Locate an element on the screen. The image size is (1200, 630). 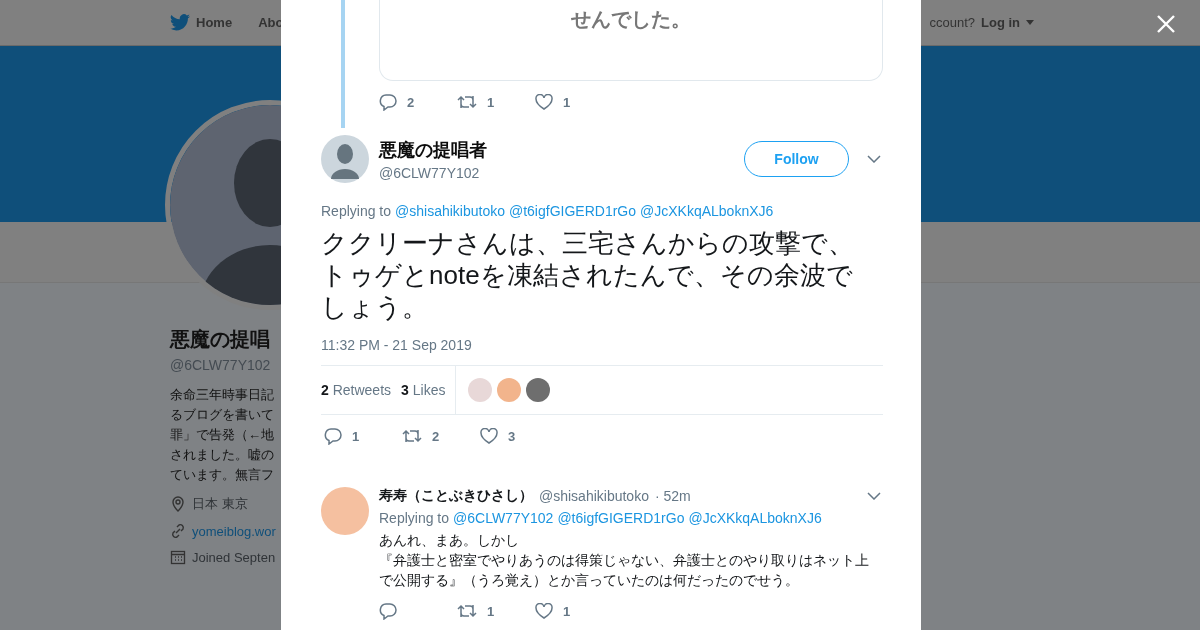
mention-link: @shisahikibutoko is located at coordinates (450, 211).